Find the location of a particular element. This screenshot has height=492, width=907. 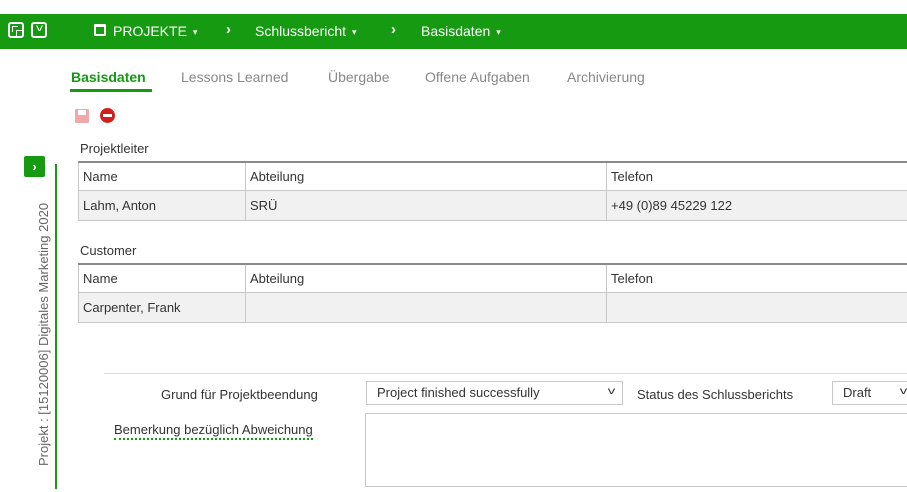

cell-name: Carpenter, Frank is located at coordinates (162, 307).